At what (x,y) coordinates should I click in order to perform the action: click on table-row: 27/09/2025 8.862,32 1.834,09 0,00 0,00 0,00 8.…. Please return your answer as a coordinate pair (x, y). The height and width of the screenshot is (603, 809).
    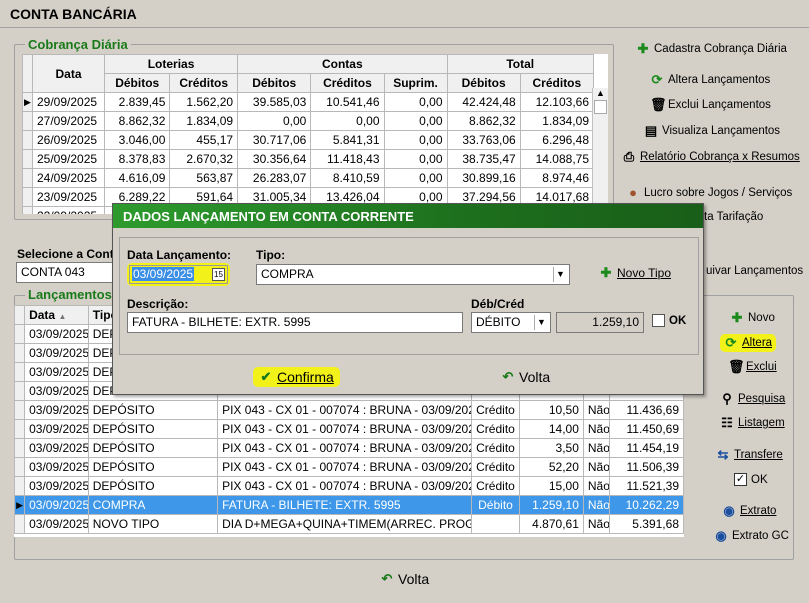
    Looking at the image, I should click on (308, 121).